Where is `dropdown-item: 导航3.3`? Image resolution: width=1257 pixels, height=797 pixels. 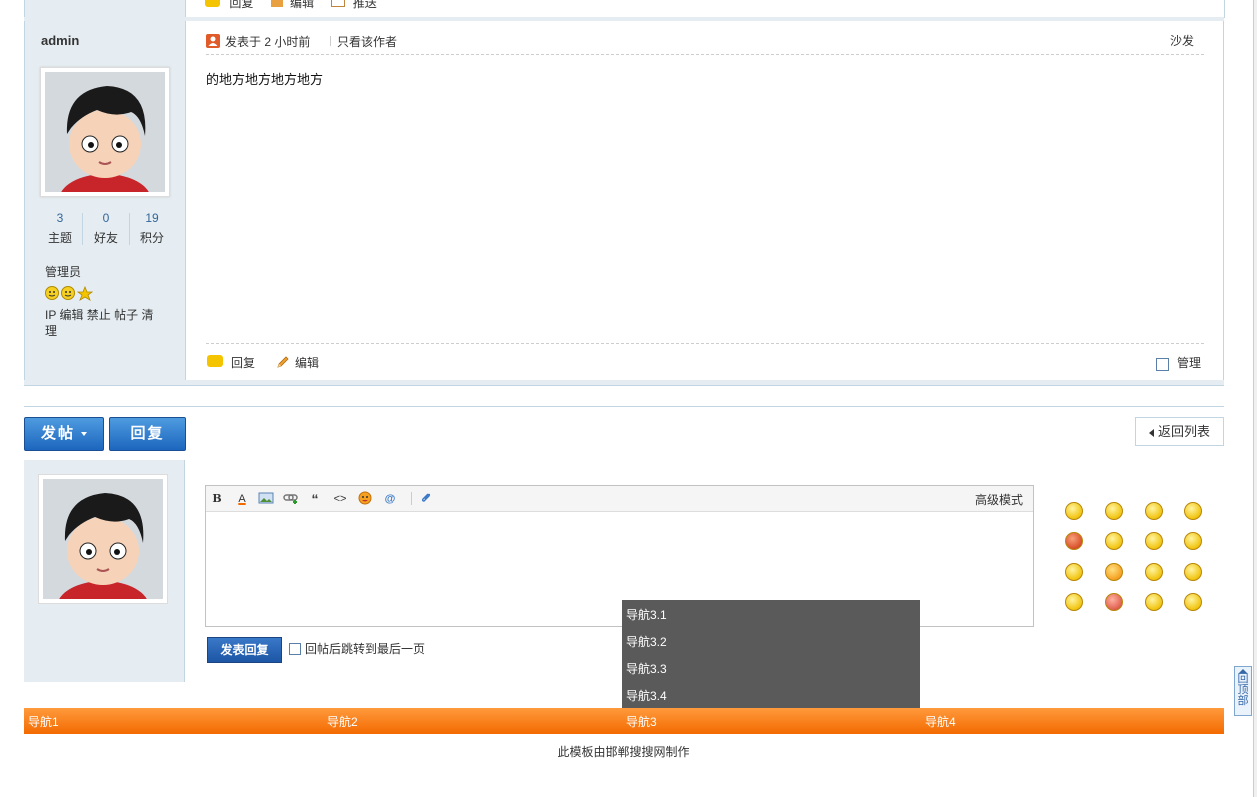
dropdown-item: 导航3.3 is located at coordinates (646, 668).